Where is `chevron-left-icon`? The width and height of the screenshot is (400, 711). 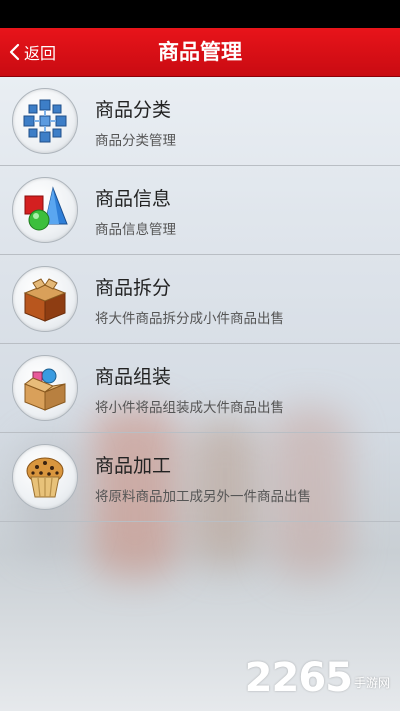
chevron-left-icon is located at coordinates (14, 52).